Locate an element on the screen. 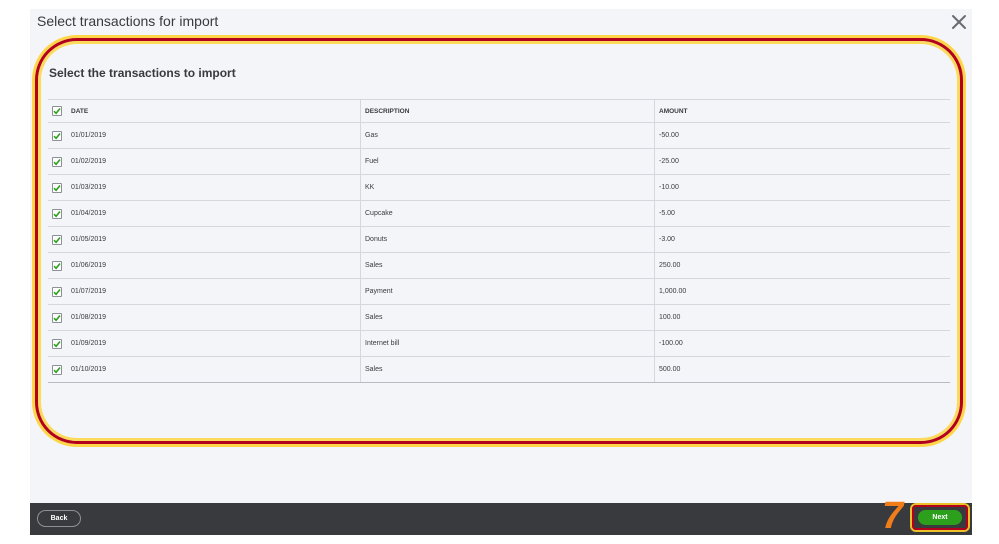 This screenshot has width=999, height=544. cell-amount: -5.00 is located at coordinates (667, 213).